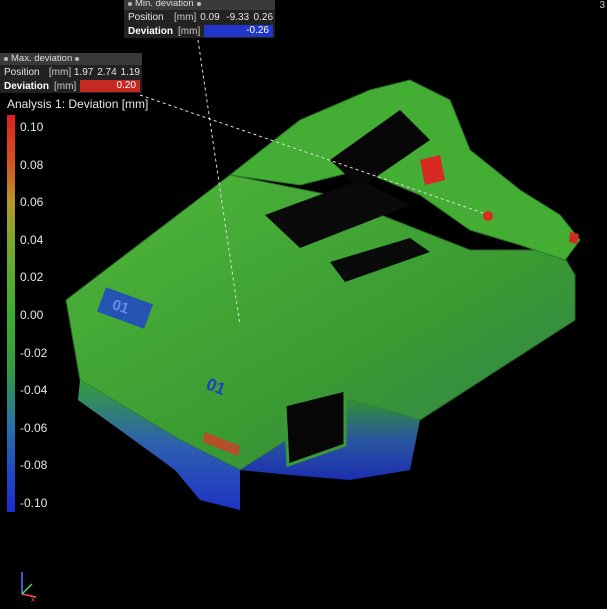 This screenshot has width=607, height=609. What do you see at coordinates (130, 72) in the screenshot?
I see `position-z: 1.19` at bounding box center [130, 72].